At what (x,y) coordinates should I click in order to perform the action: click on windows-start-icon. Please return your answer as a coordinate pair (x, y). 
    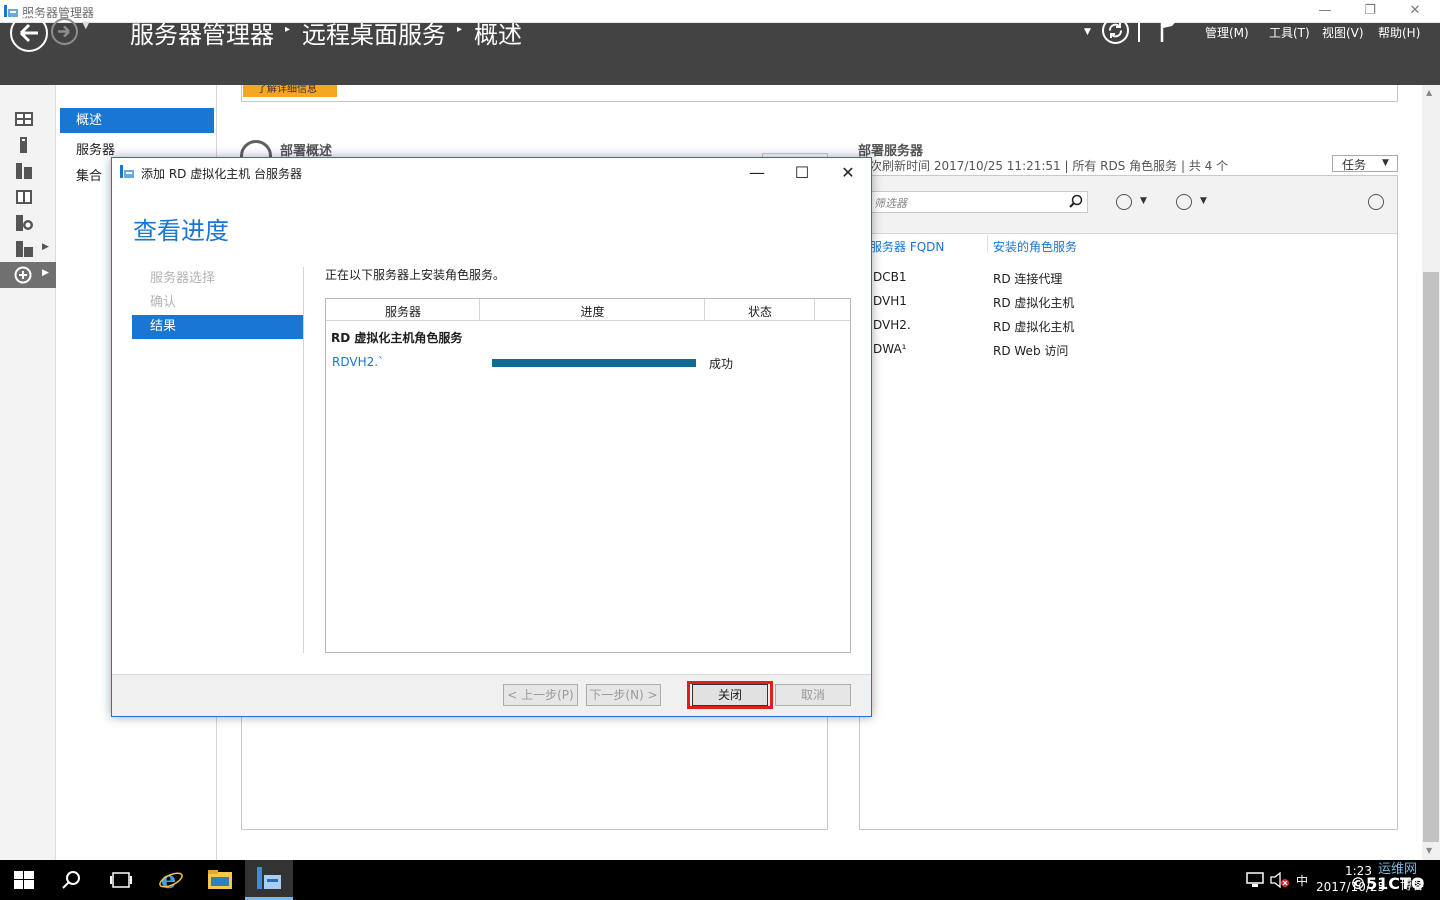
    Looking at the image, I should click on (24, 880).